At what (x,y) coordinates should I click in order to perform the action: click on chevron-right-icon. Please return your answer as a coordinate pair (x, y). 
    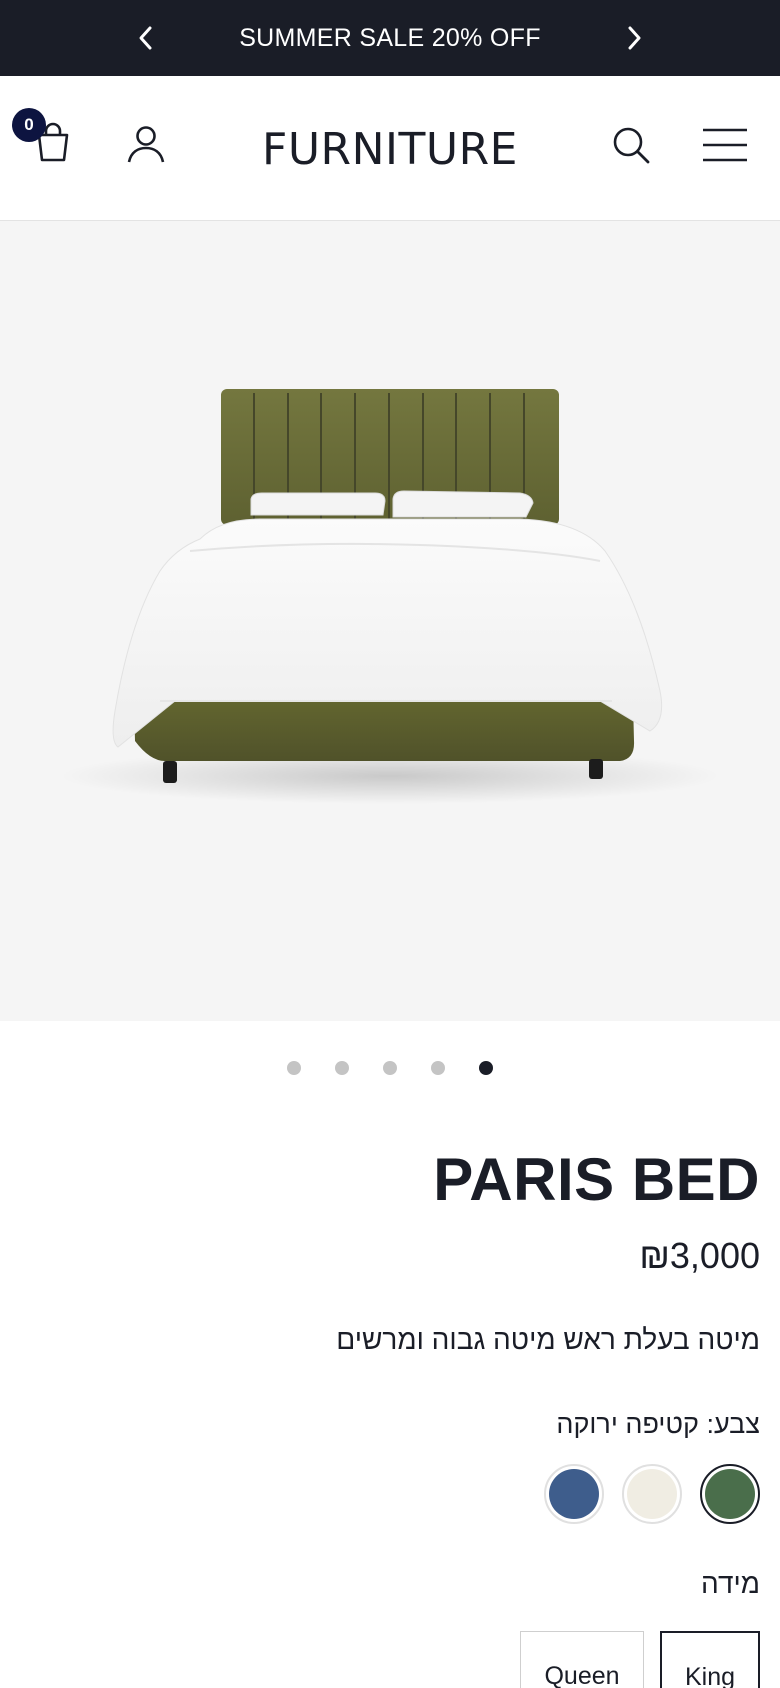
    Looking at the image, I should click on (634, 38).